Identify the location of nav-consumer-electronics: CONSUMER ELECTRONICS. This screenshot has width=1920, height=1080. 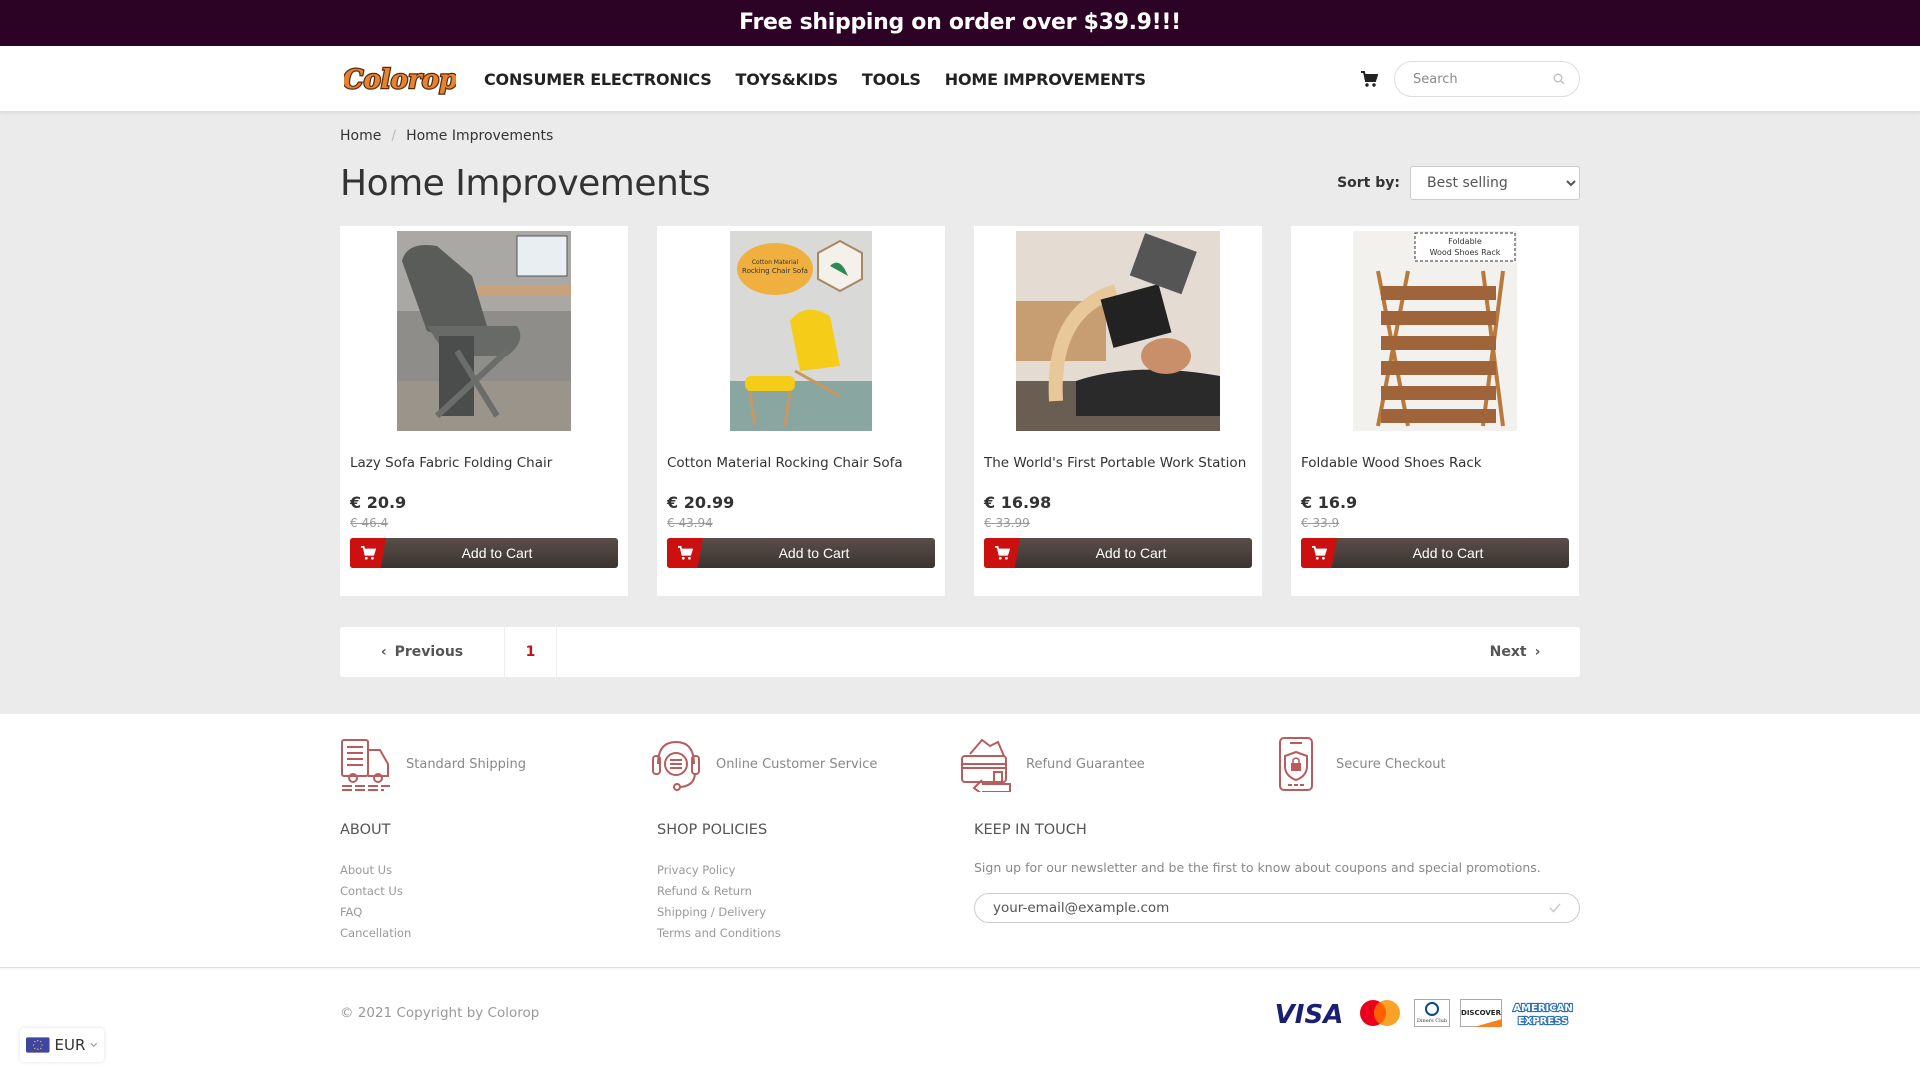
(598, 79).